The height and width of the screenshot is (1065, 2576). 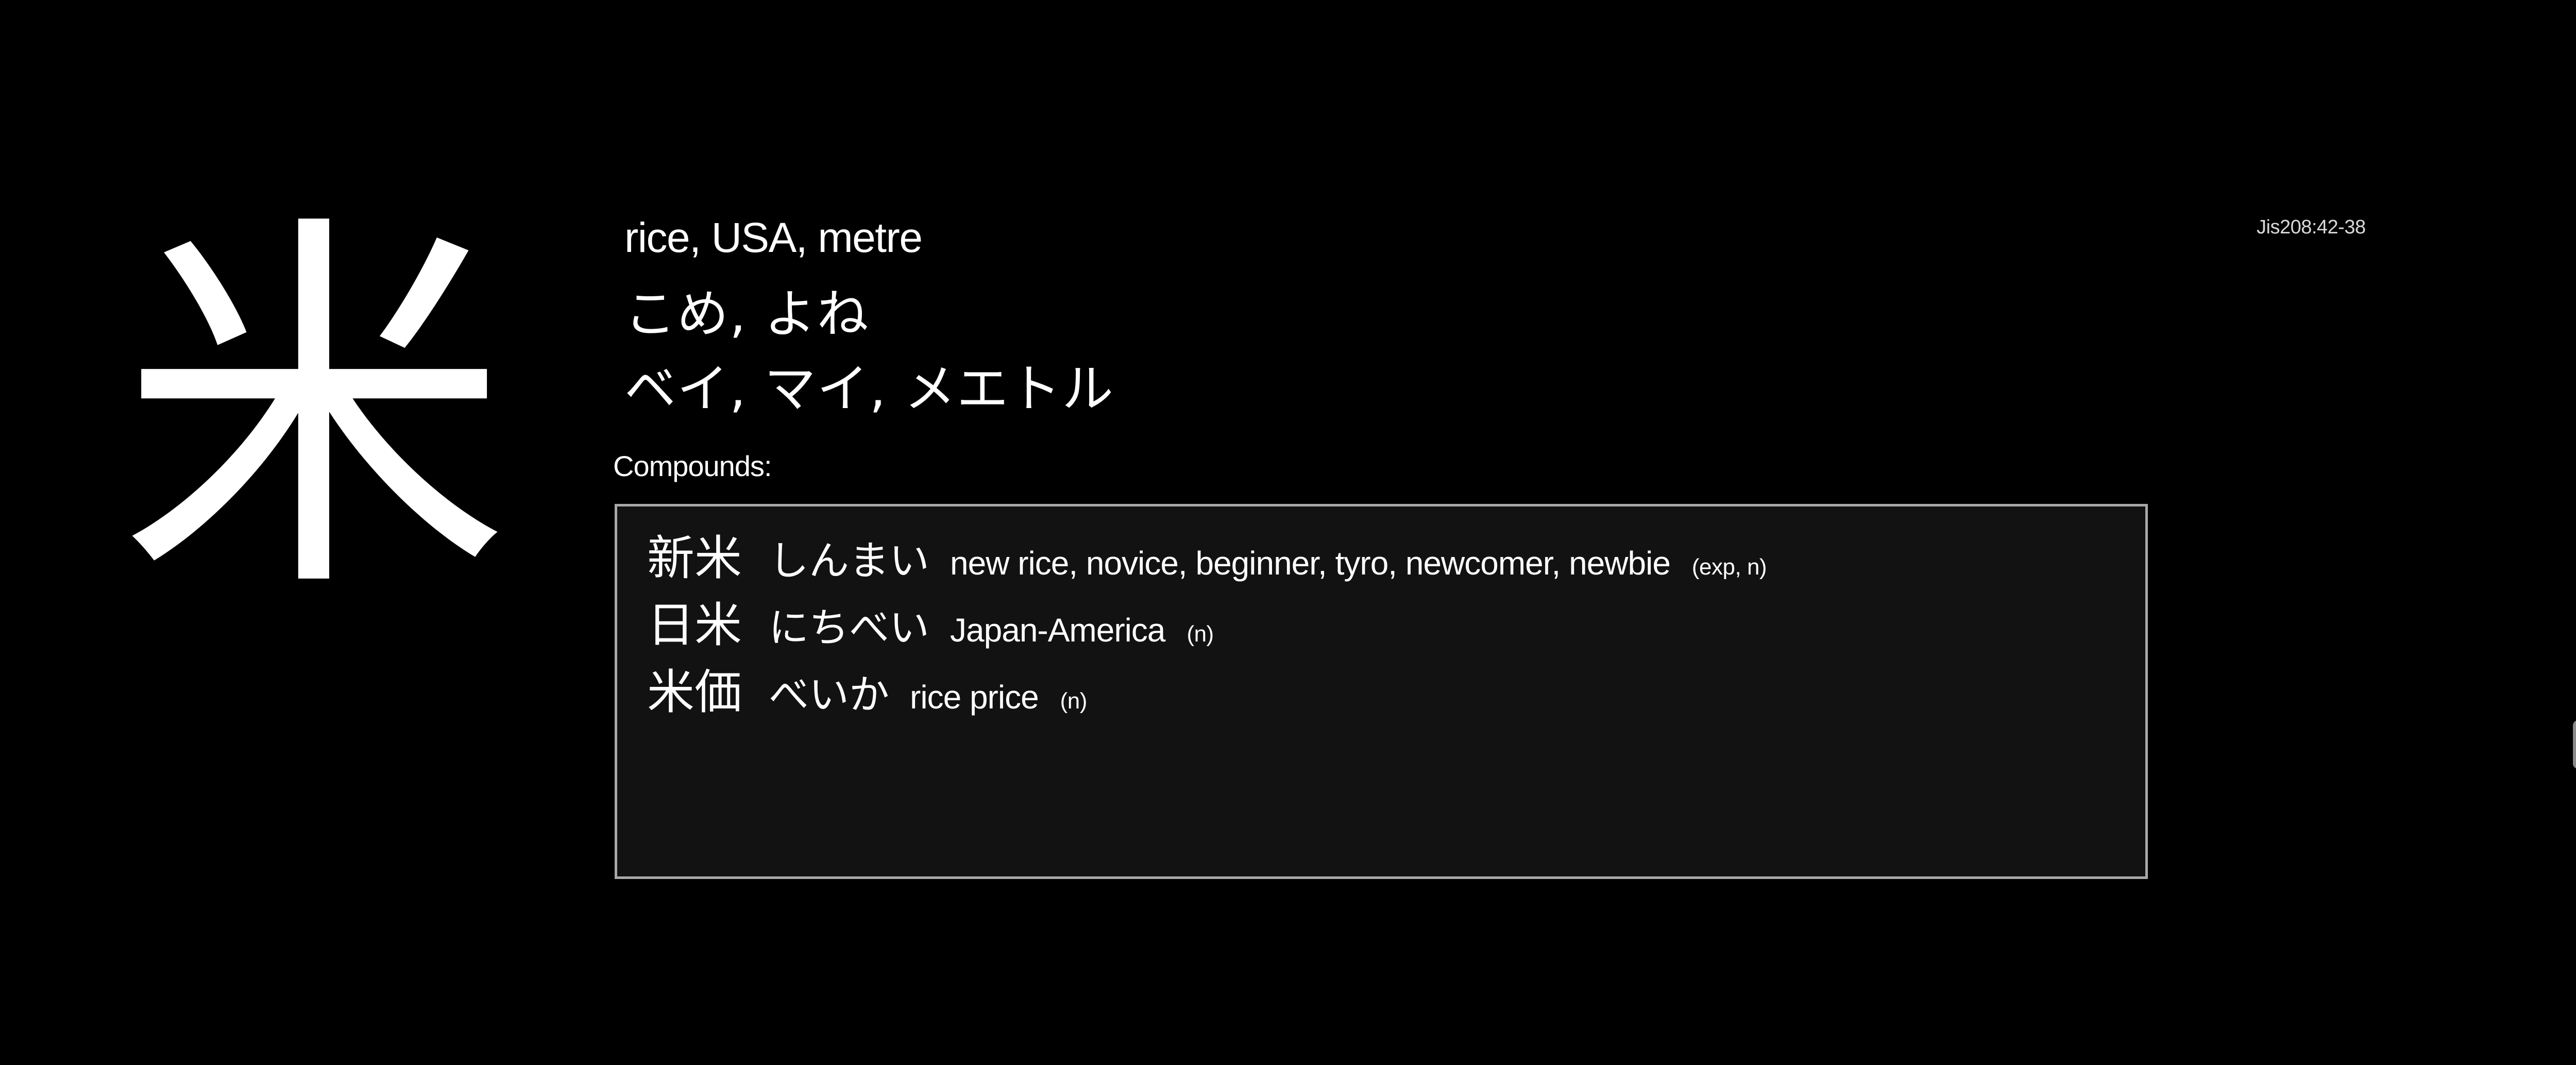 What do you see at coordinates (849, 628) in the screenshot?
I see `compound-reading: にちべい` at bounding box center [849, 628].